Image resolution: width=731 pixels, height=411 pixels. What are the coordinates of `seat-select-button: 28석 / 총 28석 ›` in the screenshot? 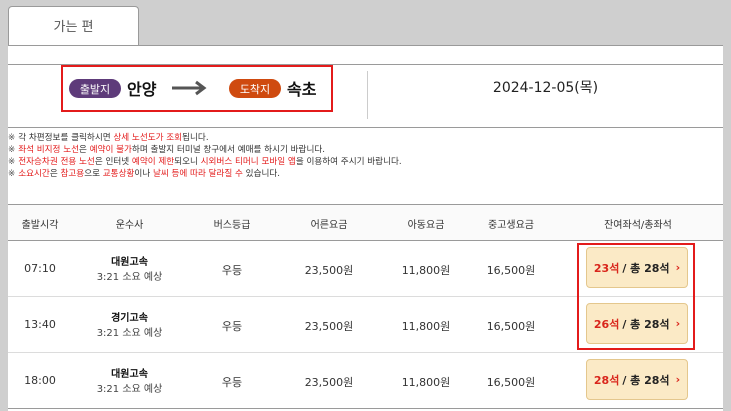 It's located at (637, 379).